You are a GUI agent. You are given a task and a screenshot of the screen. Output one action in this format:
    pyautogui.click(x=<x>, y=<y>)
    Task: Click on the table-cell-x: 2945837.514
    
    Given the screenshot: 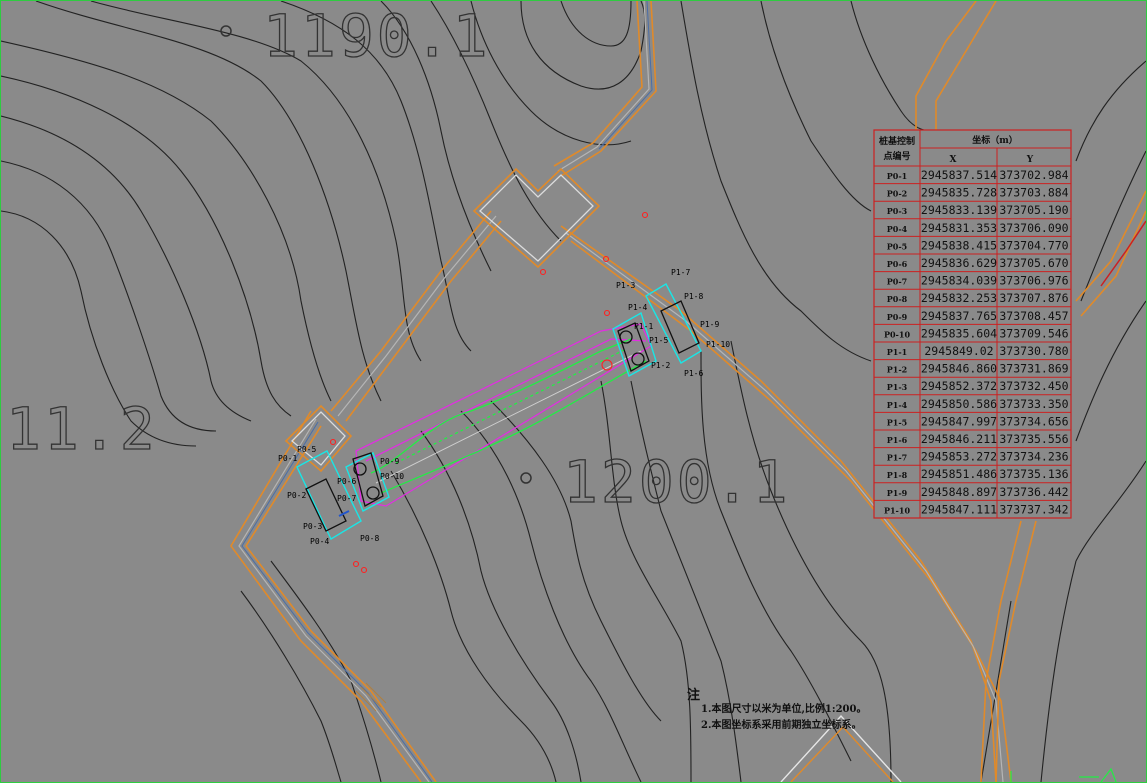 What is the action you would take?
    pyautogui.click(x=959, y=175)
    